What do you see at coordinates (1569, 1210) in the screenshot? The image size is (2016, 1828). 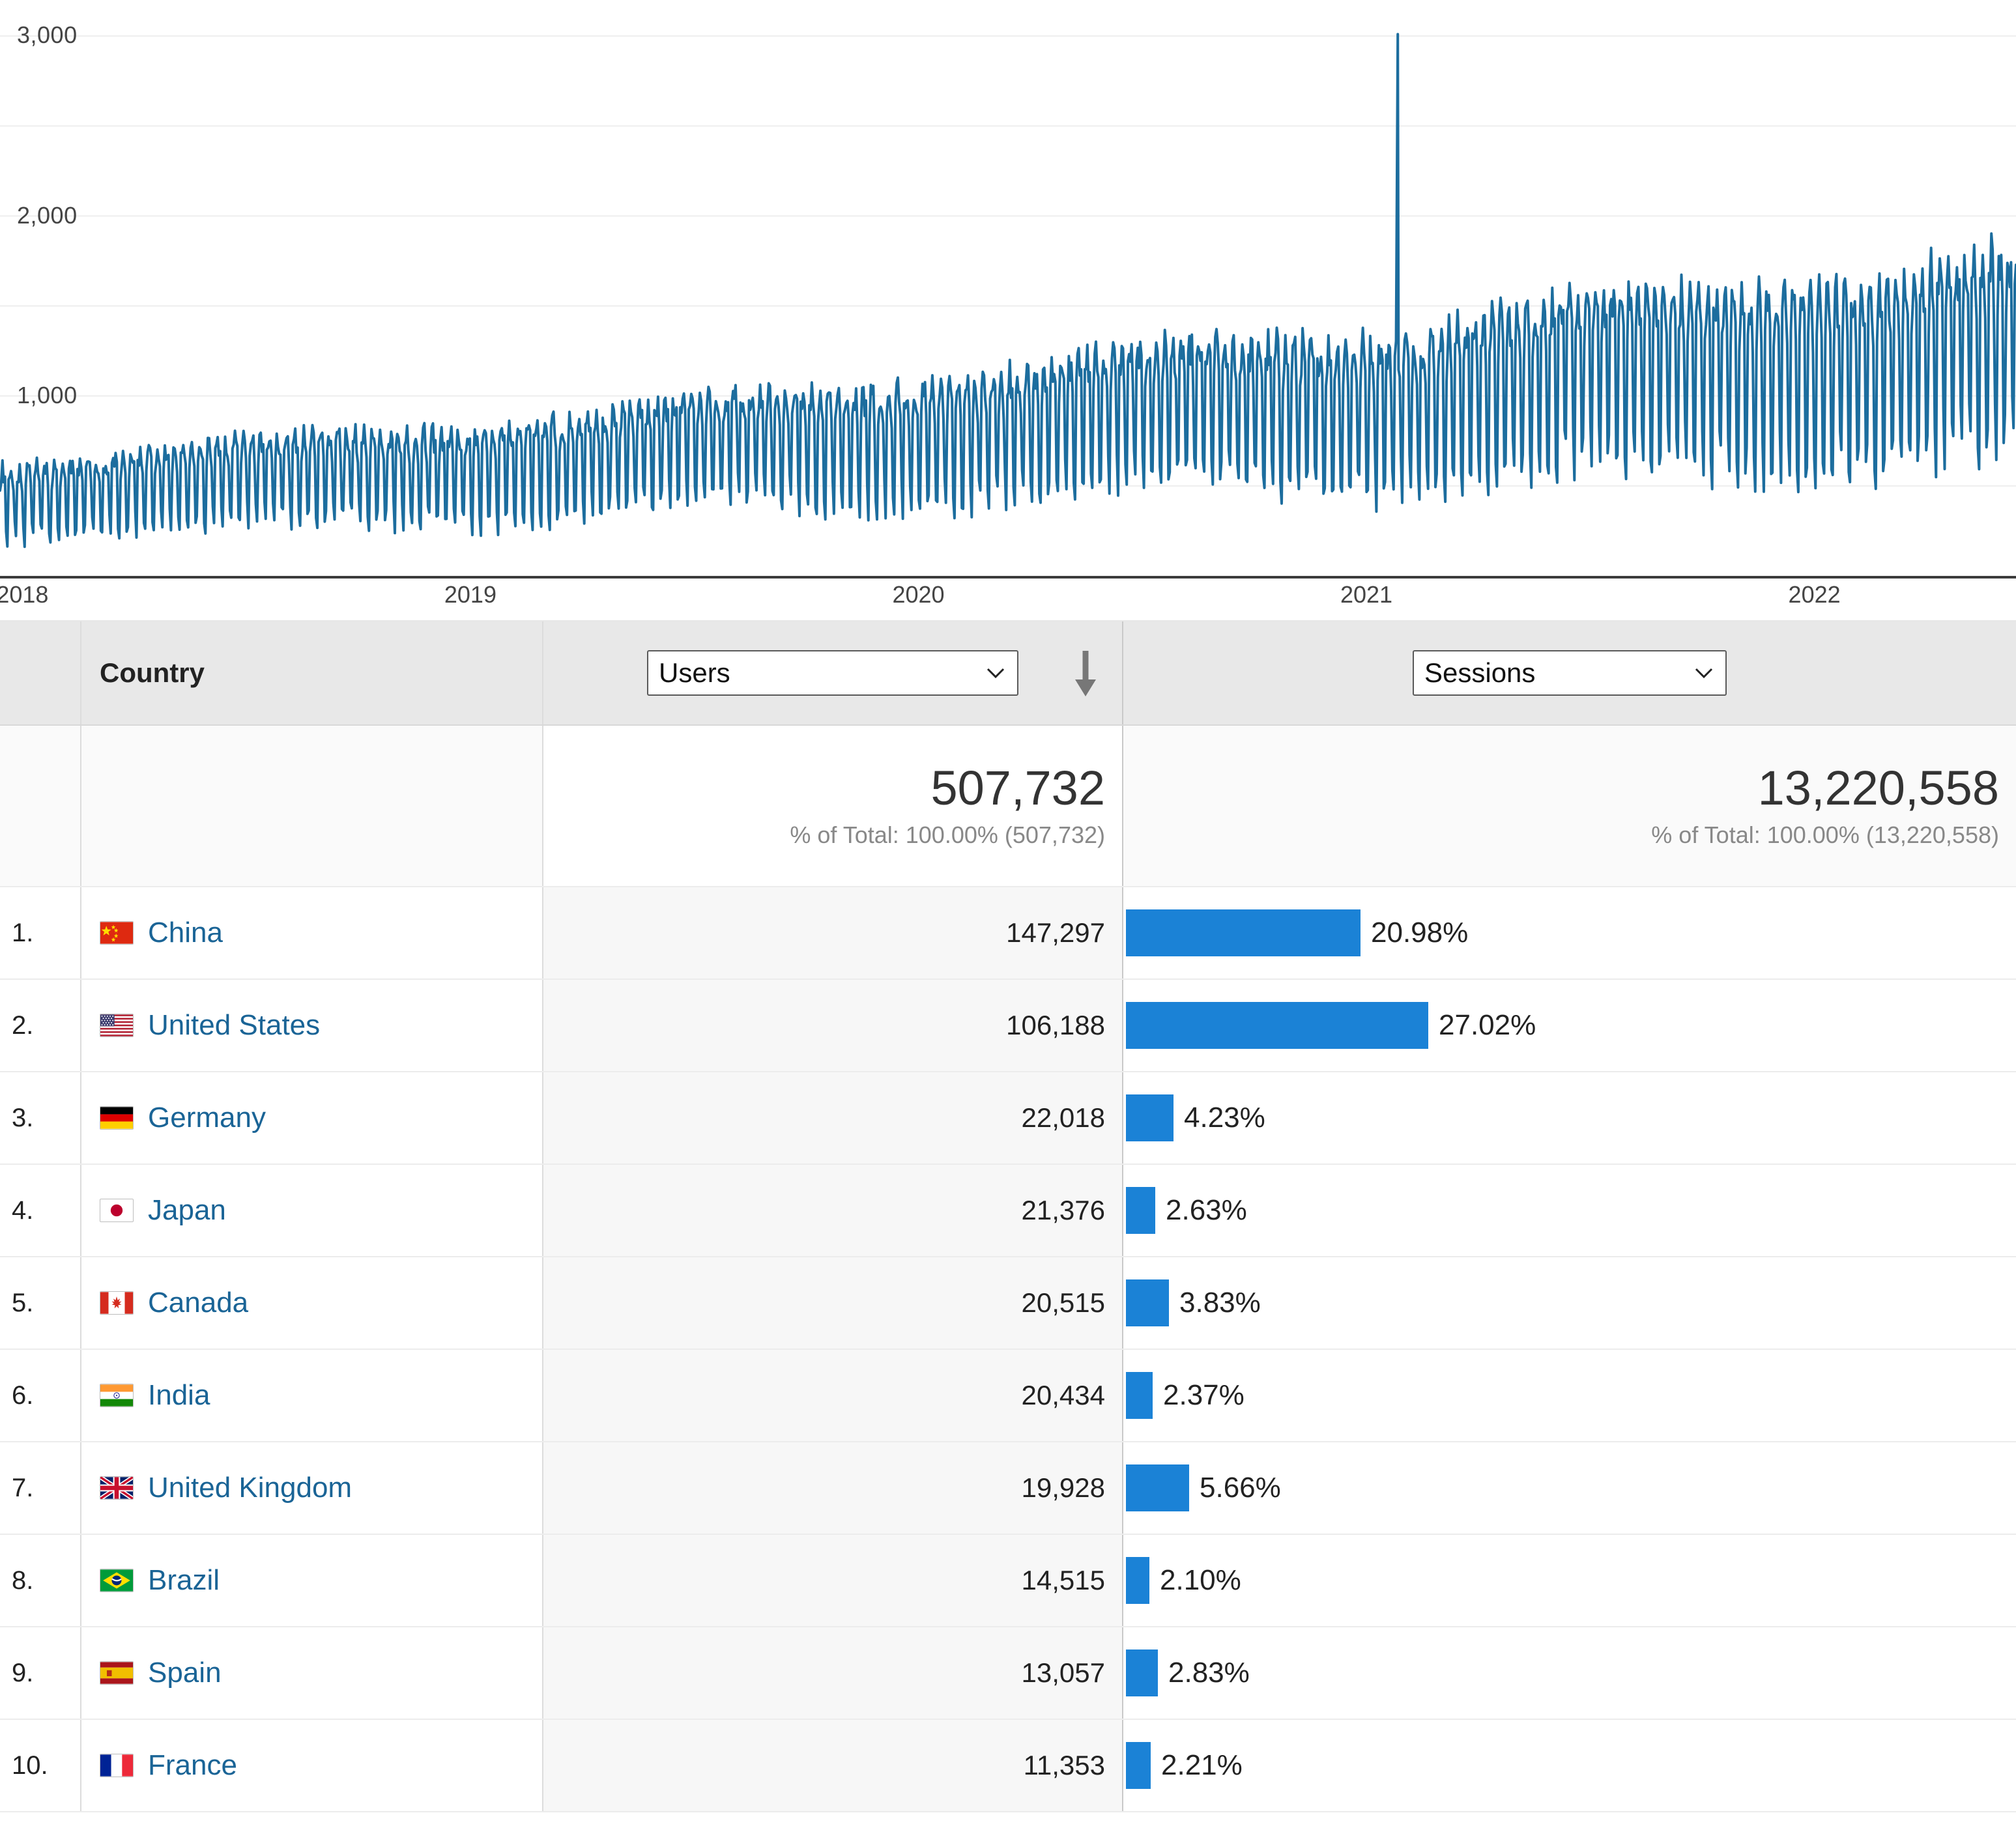 I see `row-sessions-cell: 2.63%` at bounding box center [1569, 1210].